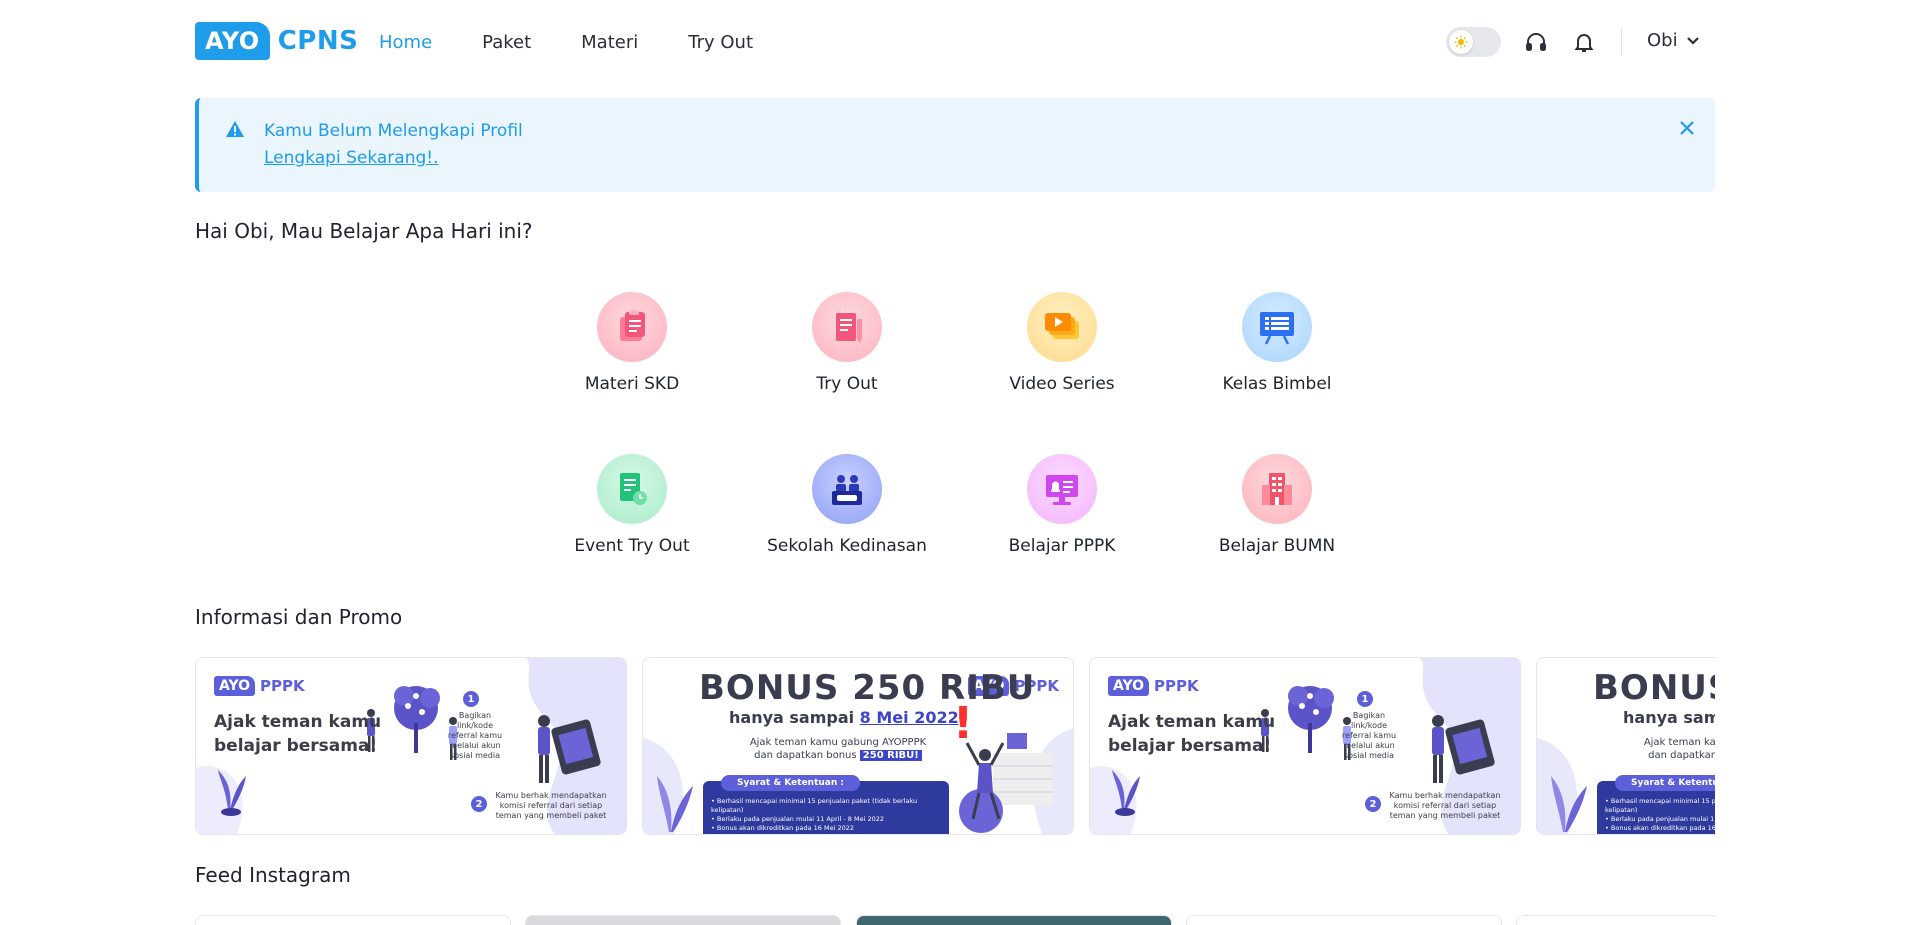  Describe the element at coordinates (847, 327) in the screenshot. I see `document-pencil-icon` at that location.